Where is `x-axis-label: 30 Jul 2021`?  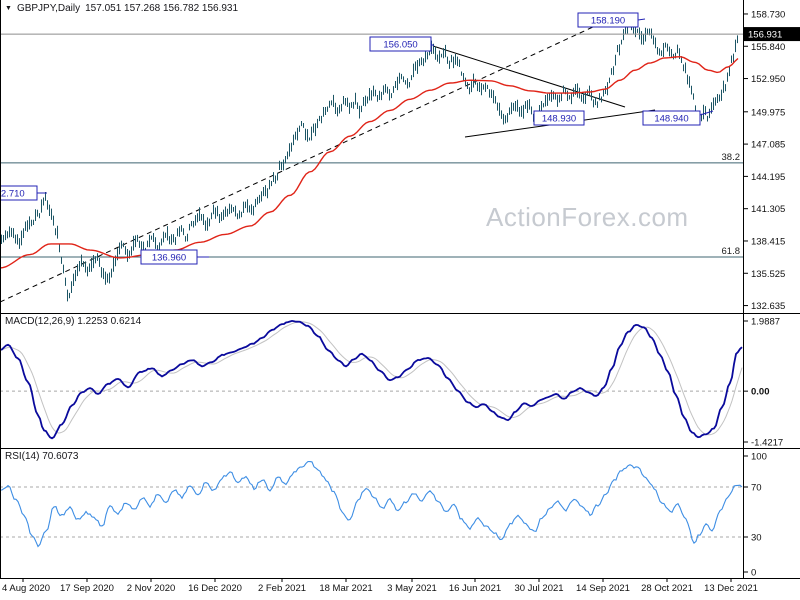 x-axis-label: 30 Jul 2021 is located at coordinates (538, 588).